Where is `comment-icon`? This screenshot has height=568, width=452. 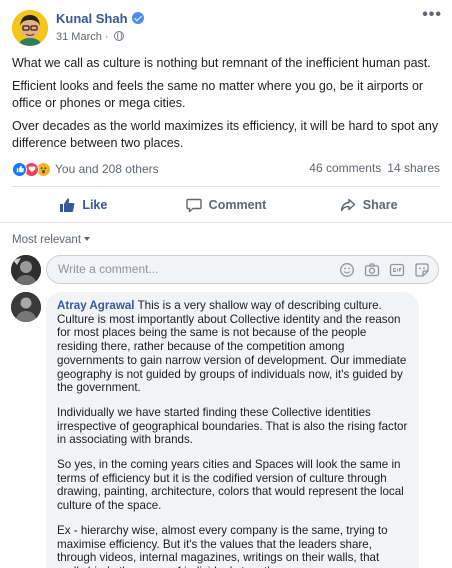
comment-icon is located at coordinates (193, 205).